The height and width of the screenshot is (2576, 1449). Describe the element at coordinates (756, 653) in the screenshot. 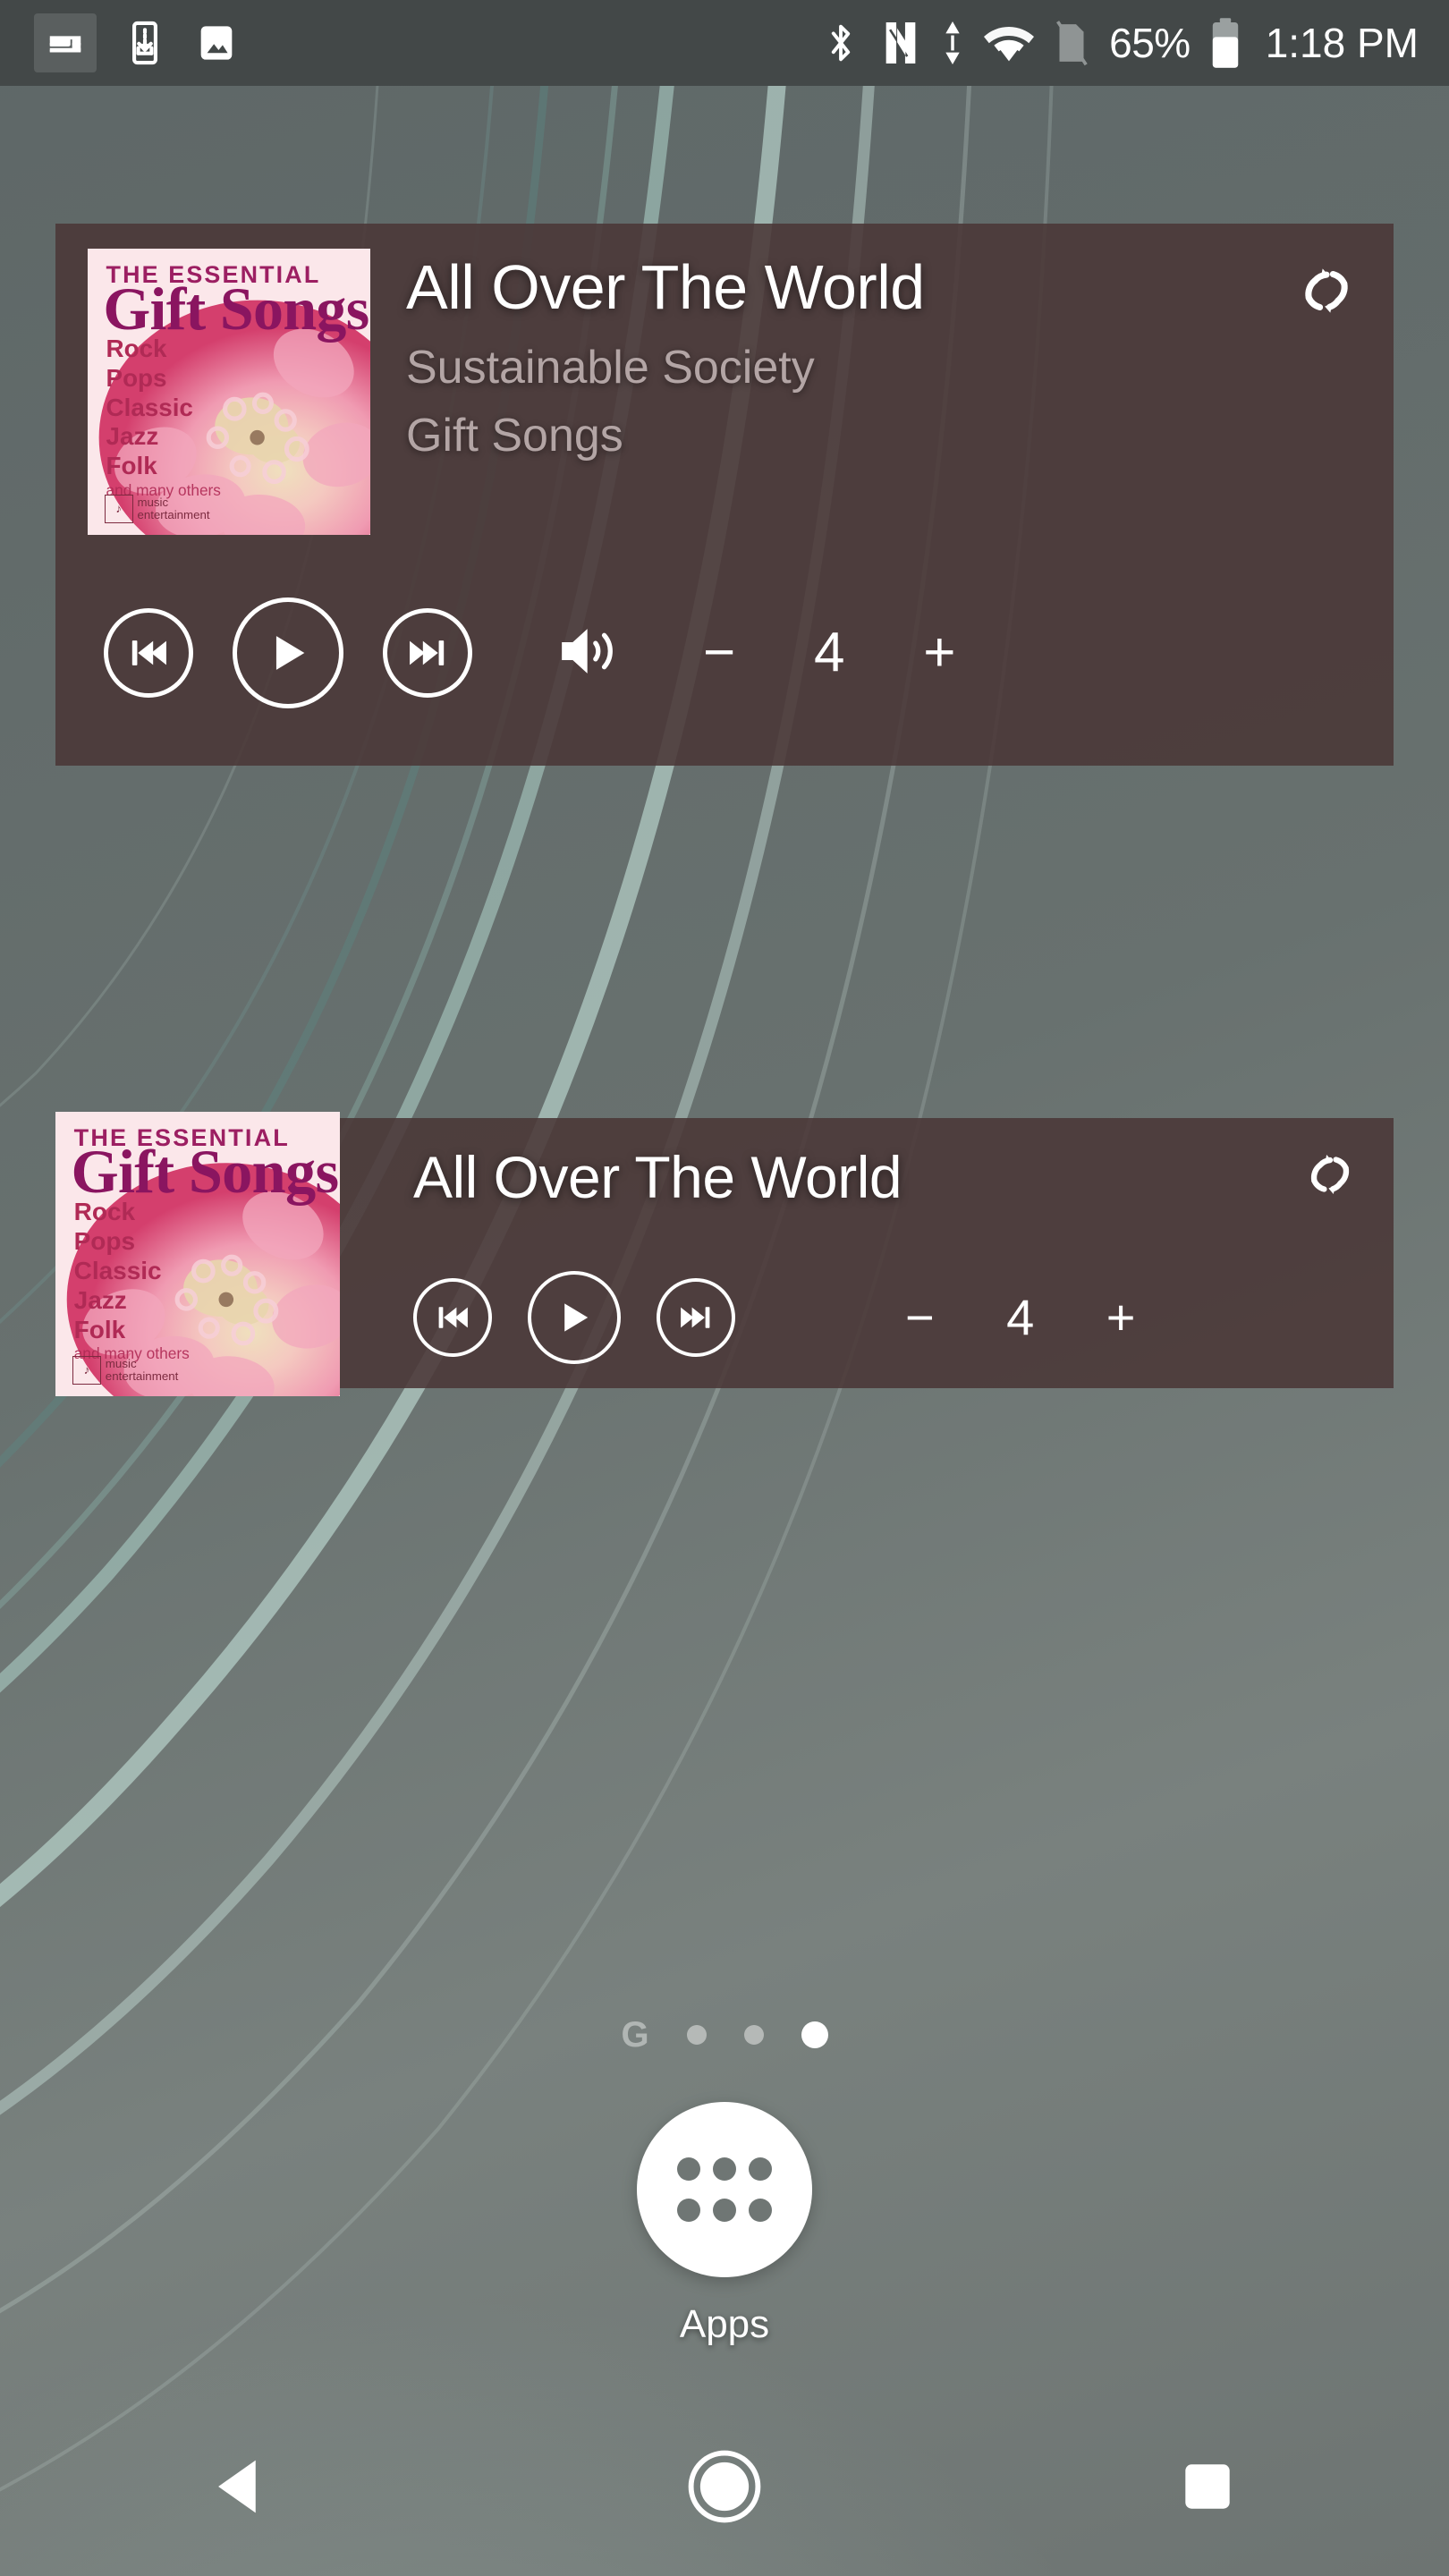

I see `volume-control-large: − 4 +` at that location.